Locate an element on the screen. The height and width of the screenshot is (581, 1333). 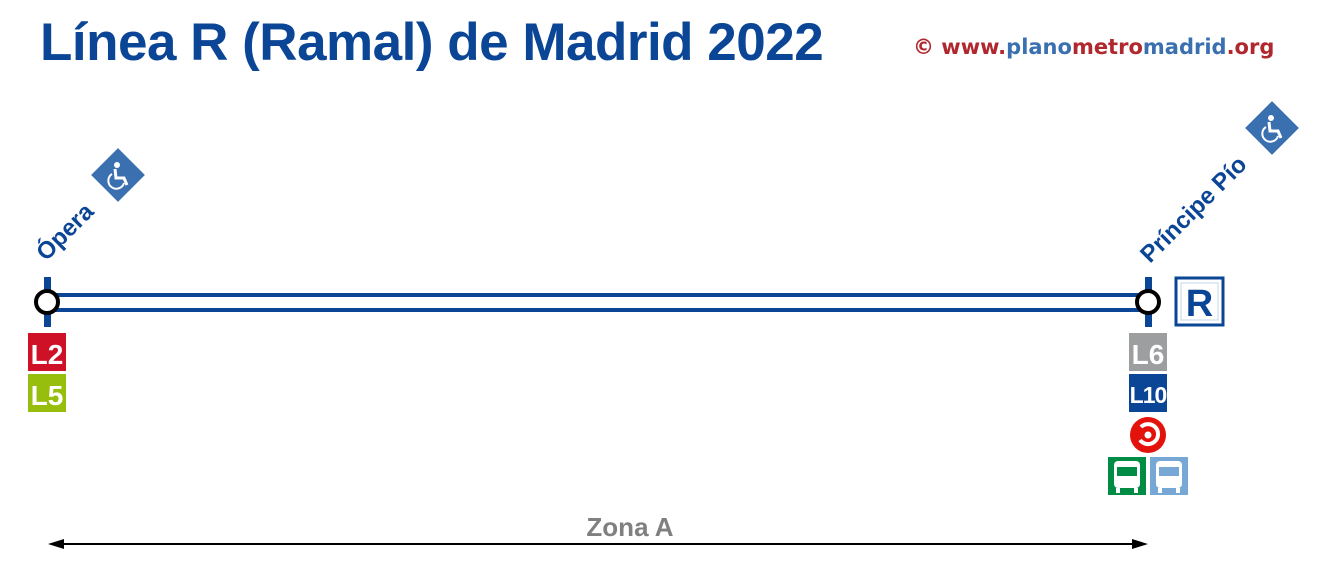
svg-text: L6 is located at coordinates (1148, 354).